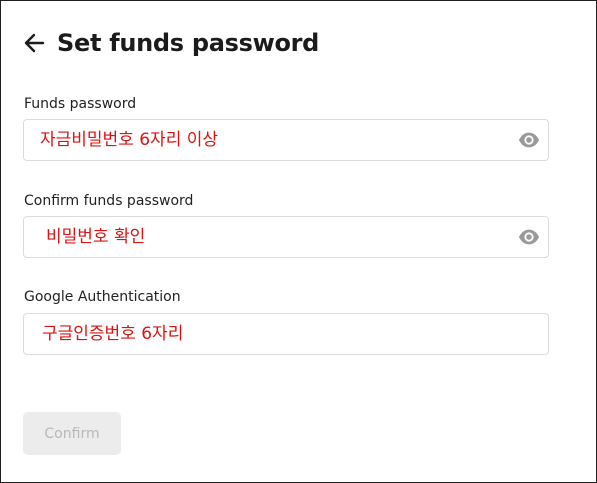  I want to click on confirm-funds-password-label: Confirm funds password, so click(109, 201).